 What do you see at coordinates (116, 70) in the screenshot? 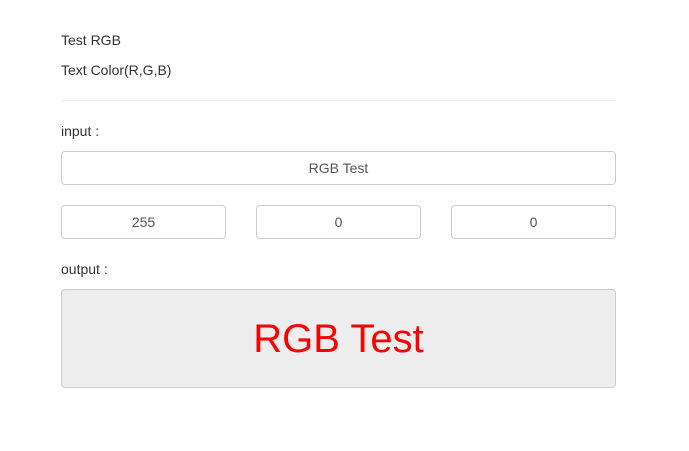
I see `page-subtitle: Text Color(R,G,B)` at bounding box center [116, 70].